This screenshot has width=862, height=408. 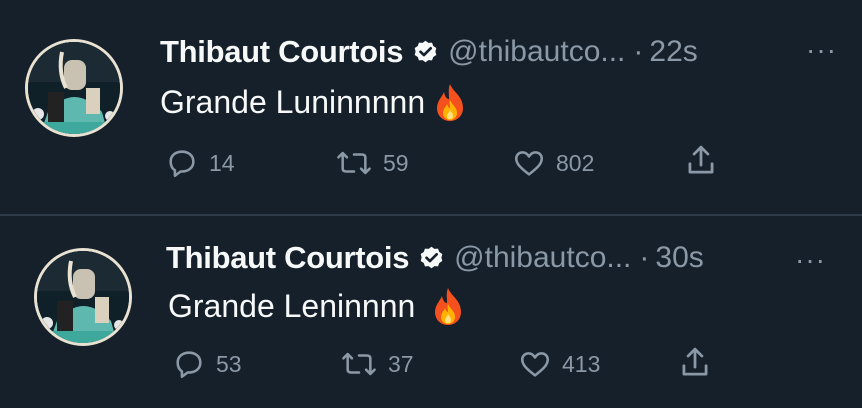 What do you see at coordinates (377, 364) in the screenshot?
I see `retweet-button: 37` at bounding box center [377, 364].